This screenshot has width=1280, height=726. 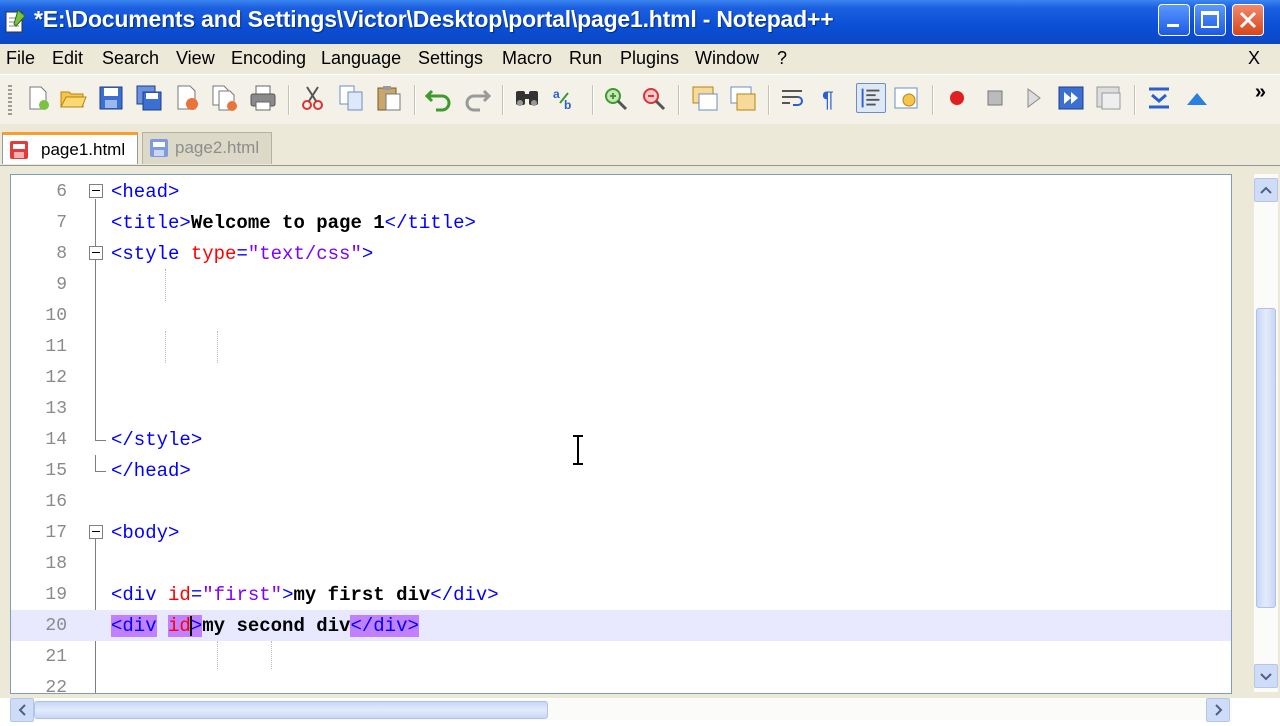 What do you see at coordinates (649, 58) in the screenshot?
I see `menu-plugins: Plugins` at bounding box center [649, 58].